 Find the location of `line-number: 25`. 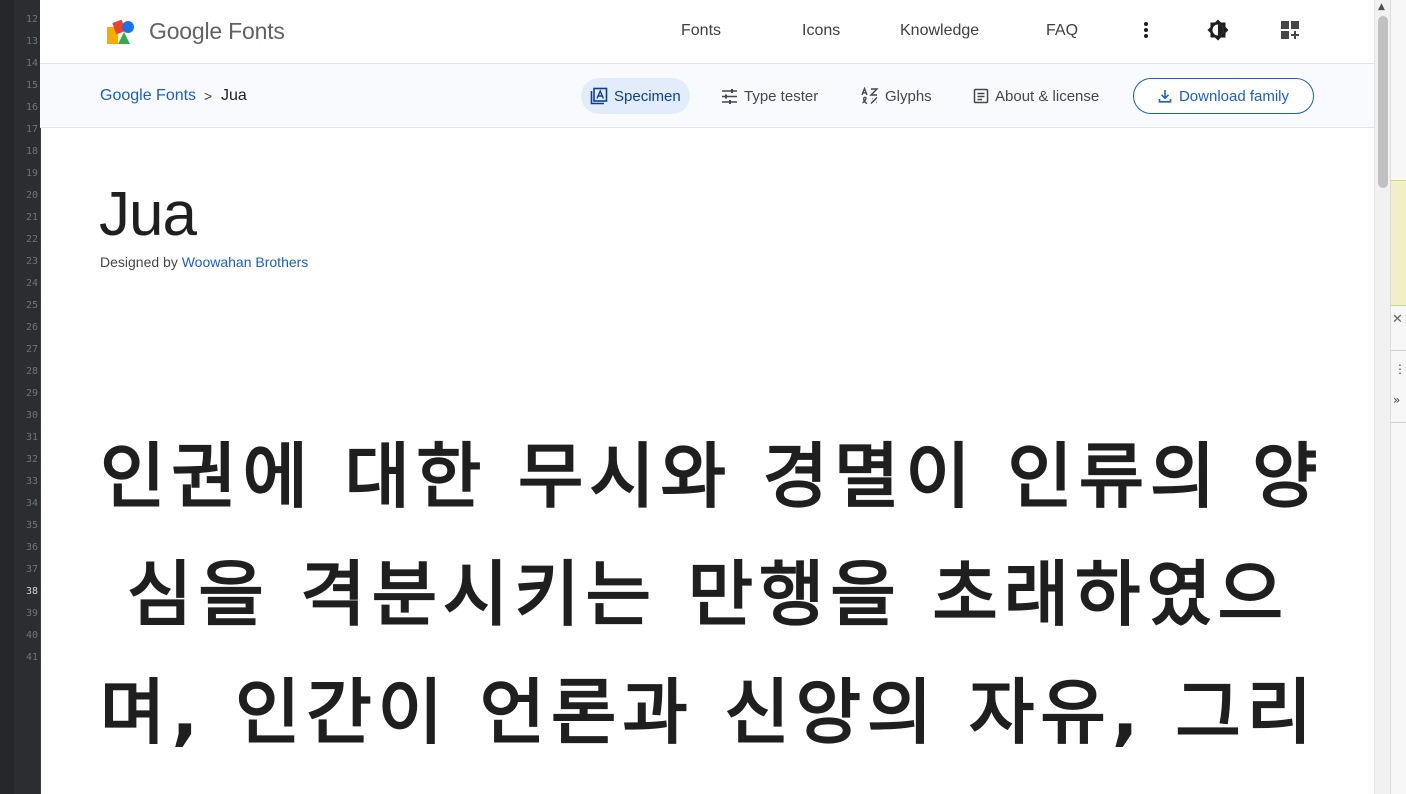

line-number: 25 is located at coordinates (31, 305).